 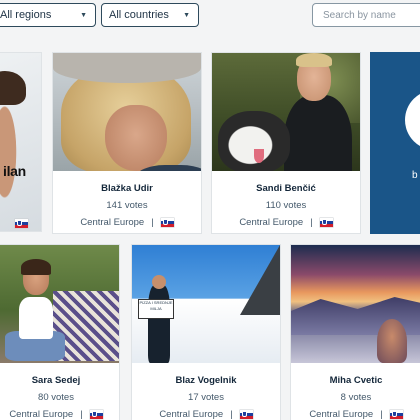 What do you see at coordinates (26, 15) in the screenshot?
I see `regions-select-label: All regions` at bounding box center [26, 15].